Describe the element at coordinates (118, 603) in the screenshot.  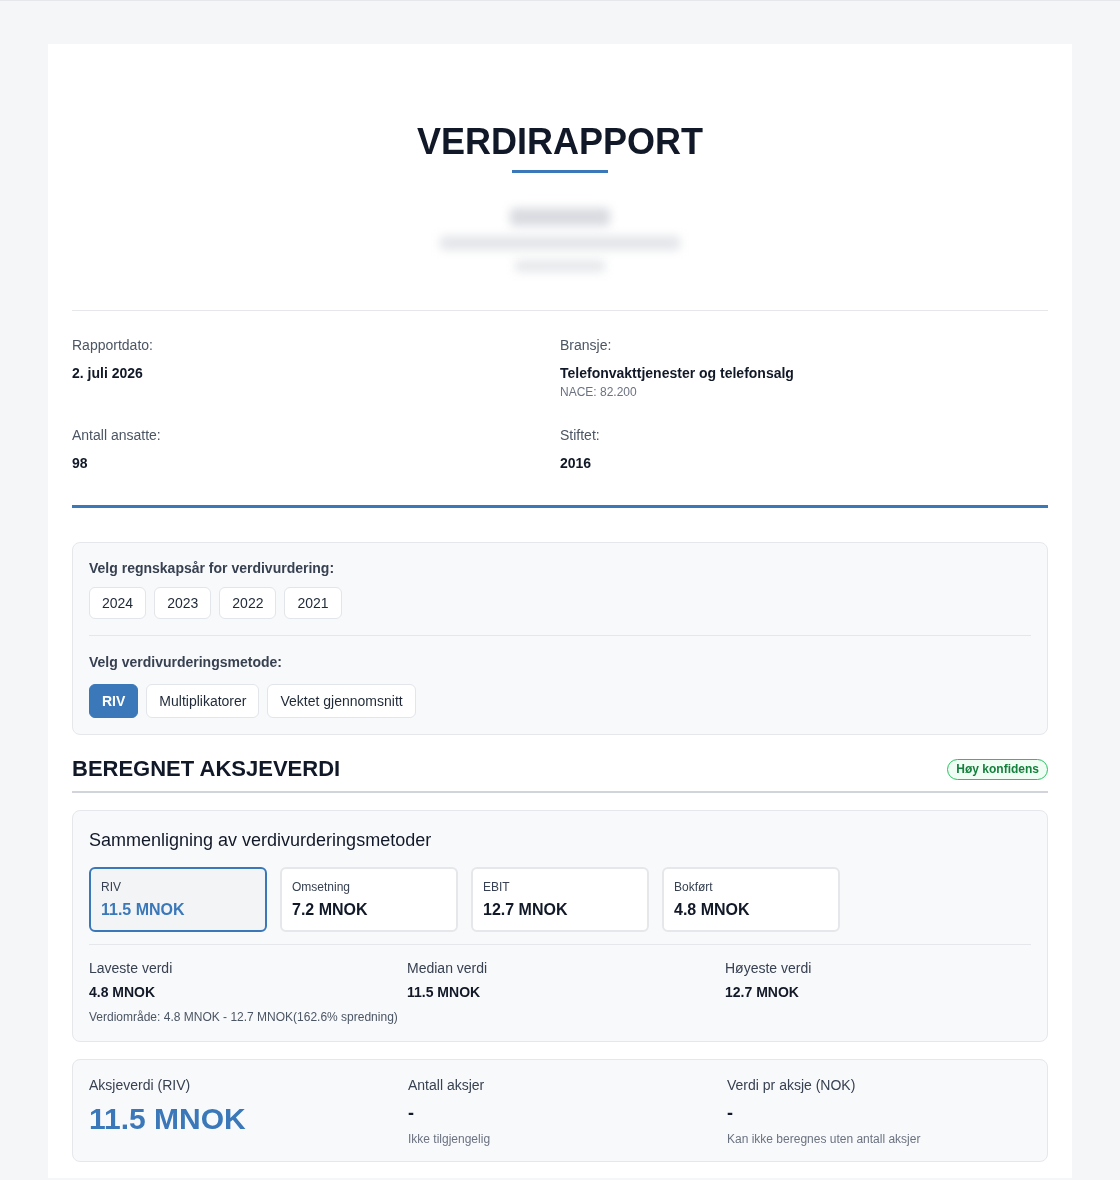
I see `option-button: 2024` at that location.